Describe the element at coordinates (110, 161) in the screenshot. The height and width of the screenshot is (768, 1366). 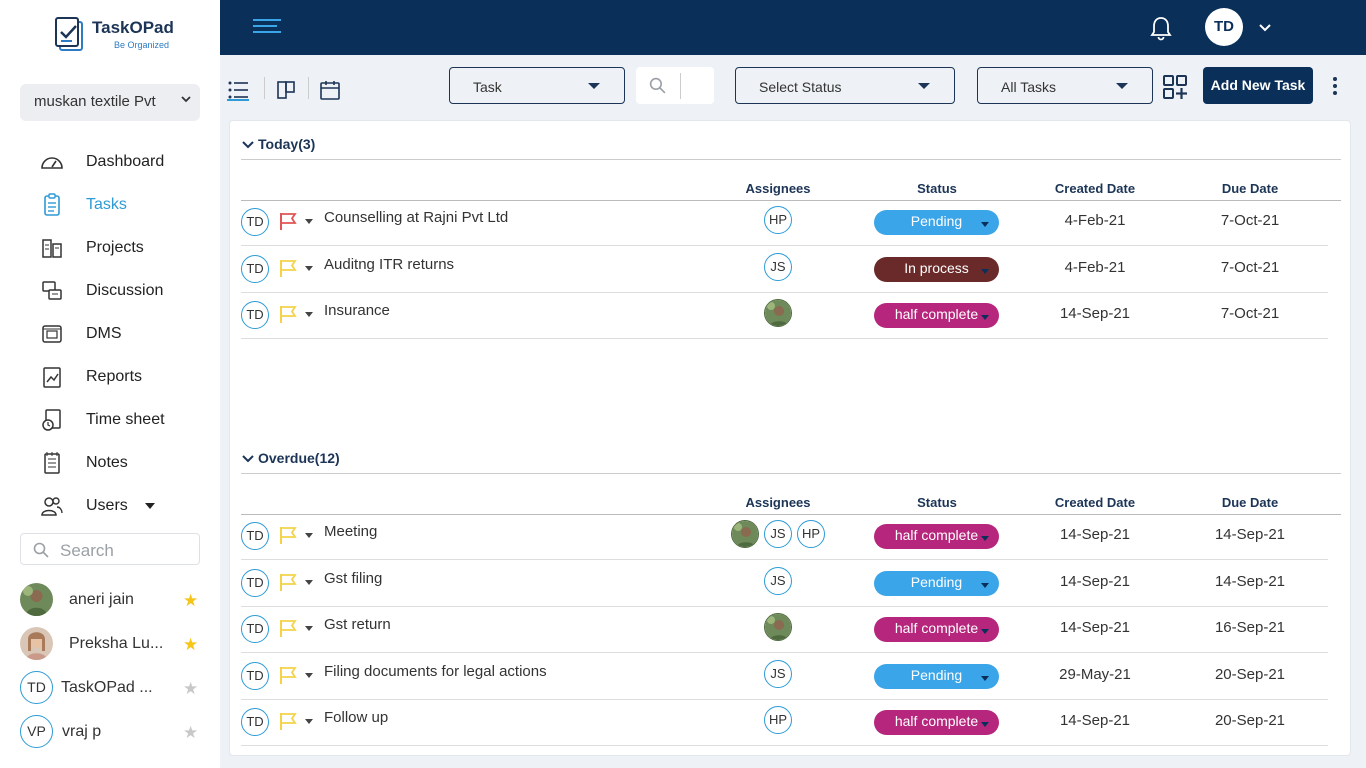
I see `sidebar-item-dashboard: Dashboard` at that location.